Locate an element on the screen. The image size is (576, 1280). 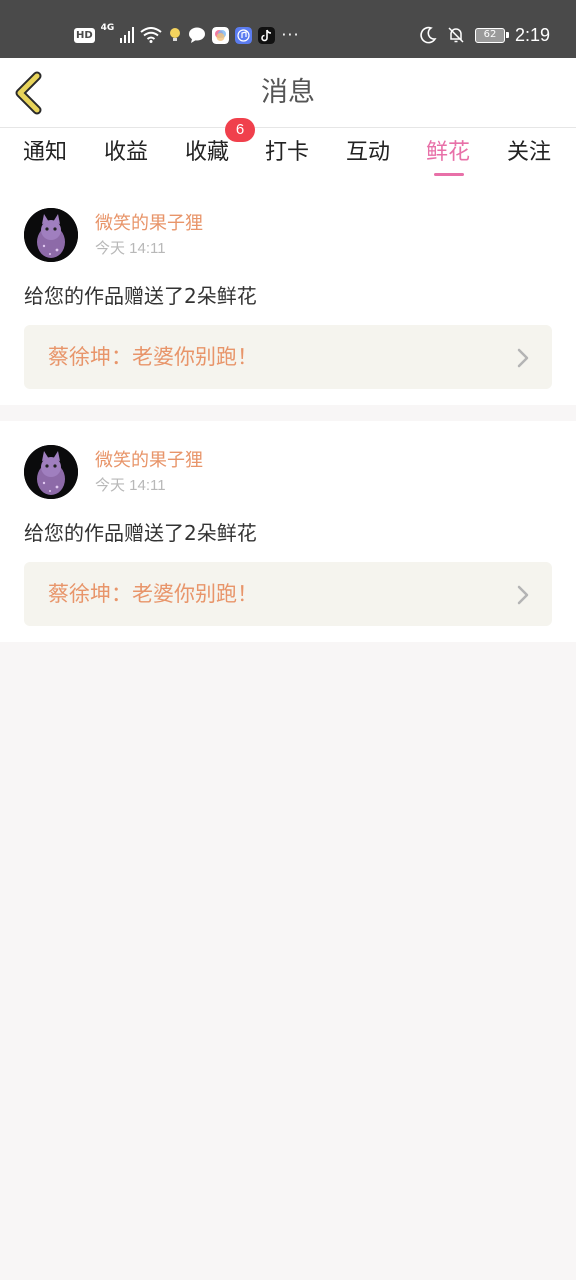
chat-icon is located at coordinates (197, 35).